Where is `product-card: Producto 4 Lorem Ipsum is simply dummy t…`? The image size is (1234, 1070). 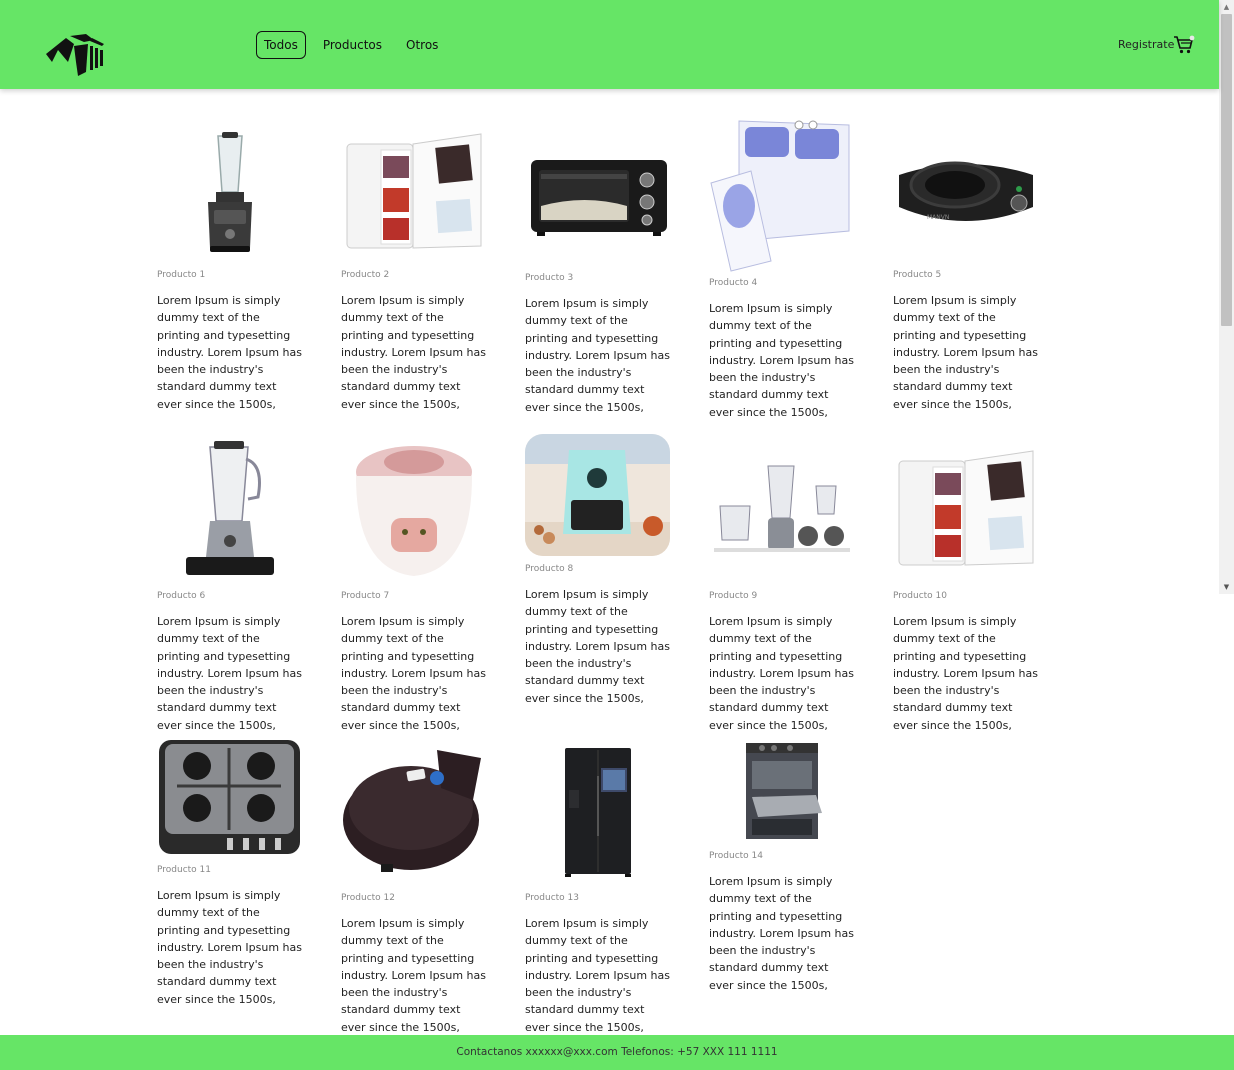 product-card: Producto 4 Lorem Ipsum is simply dummy t… is located at coordinates (781, 264).